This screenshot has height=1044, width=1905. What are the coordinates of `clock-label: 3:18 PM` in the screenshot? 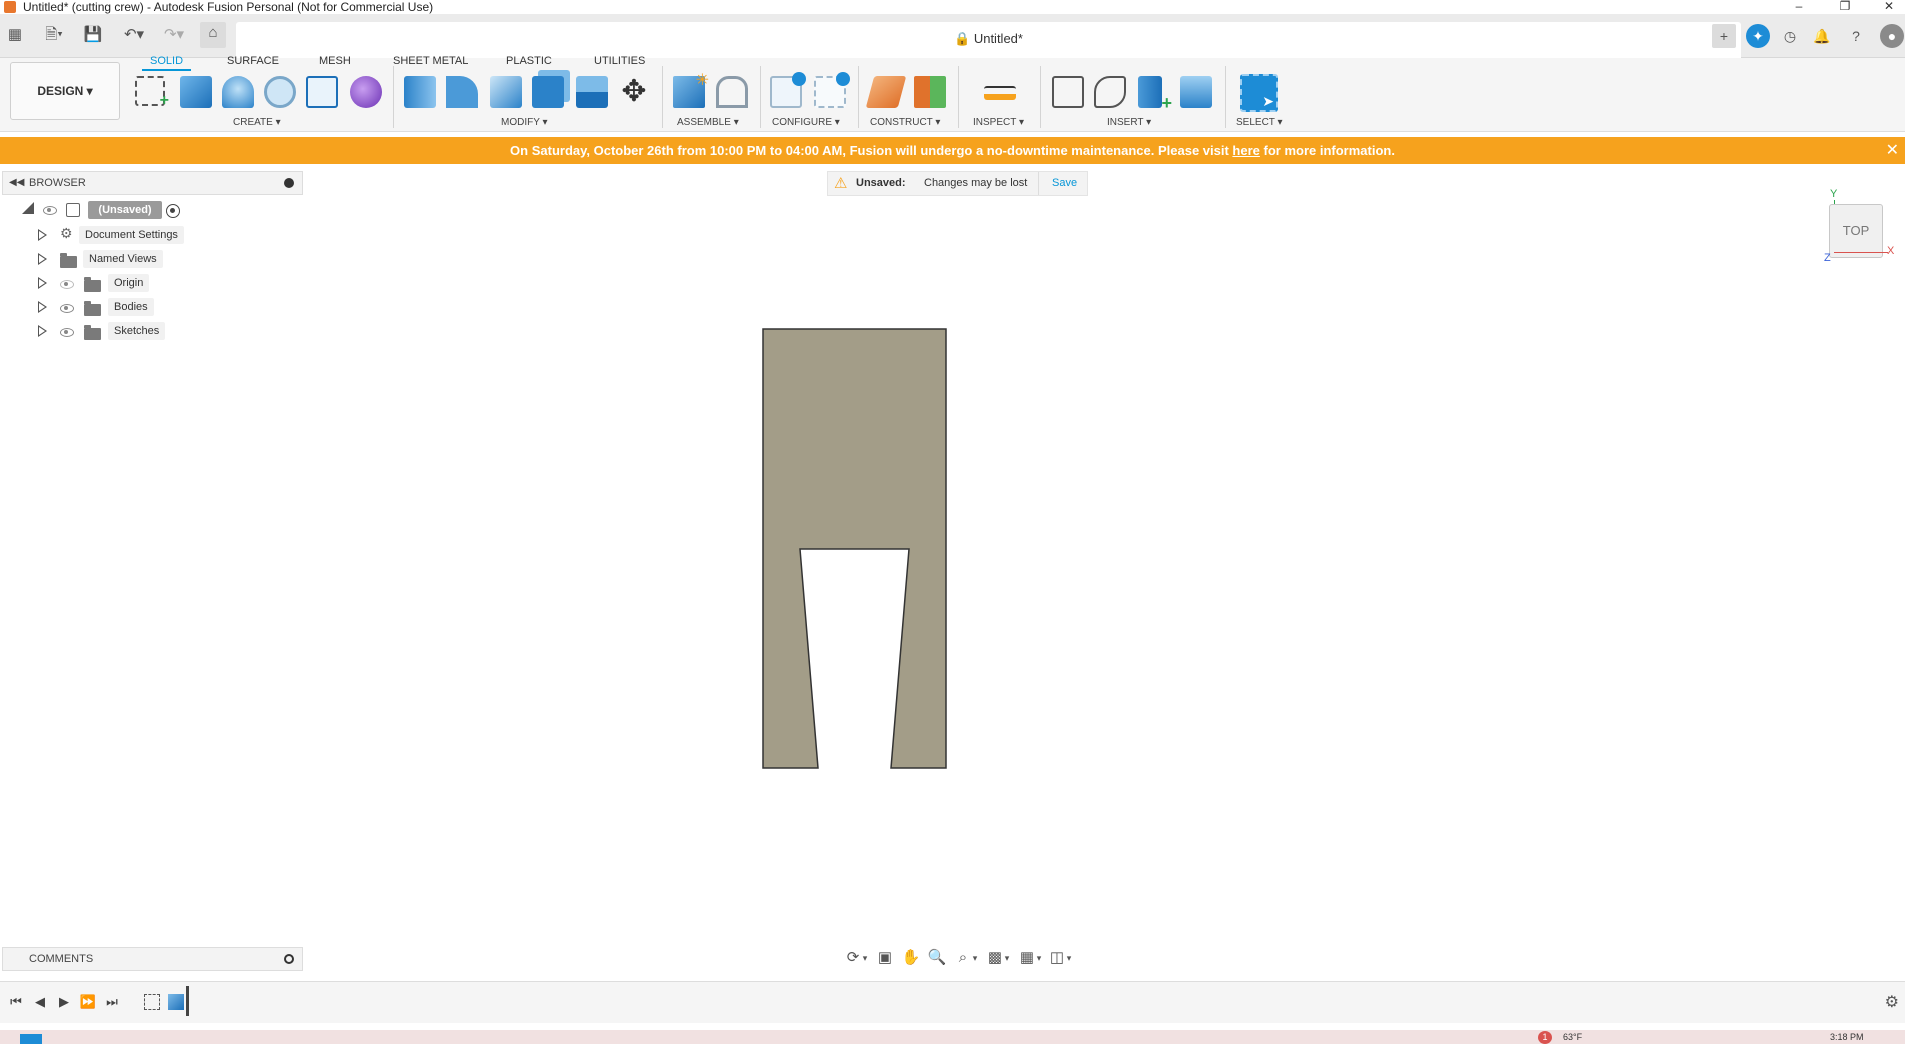 It's located at (1847, 1037).